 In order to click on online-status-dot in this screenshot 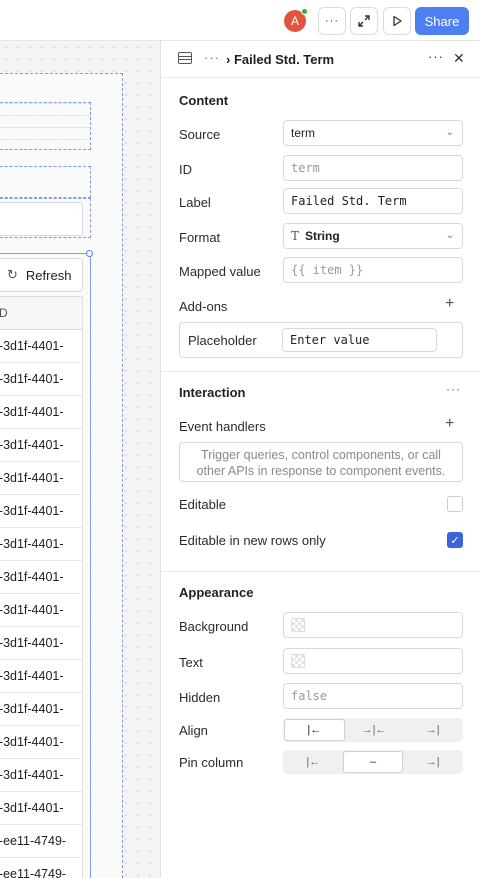, I will do `click(304, 11)`.